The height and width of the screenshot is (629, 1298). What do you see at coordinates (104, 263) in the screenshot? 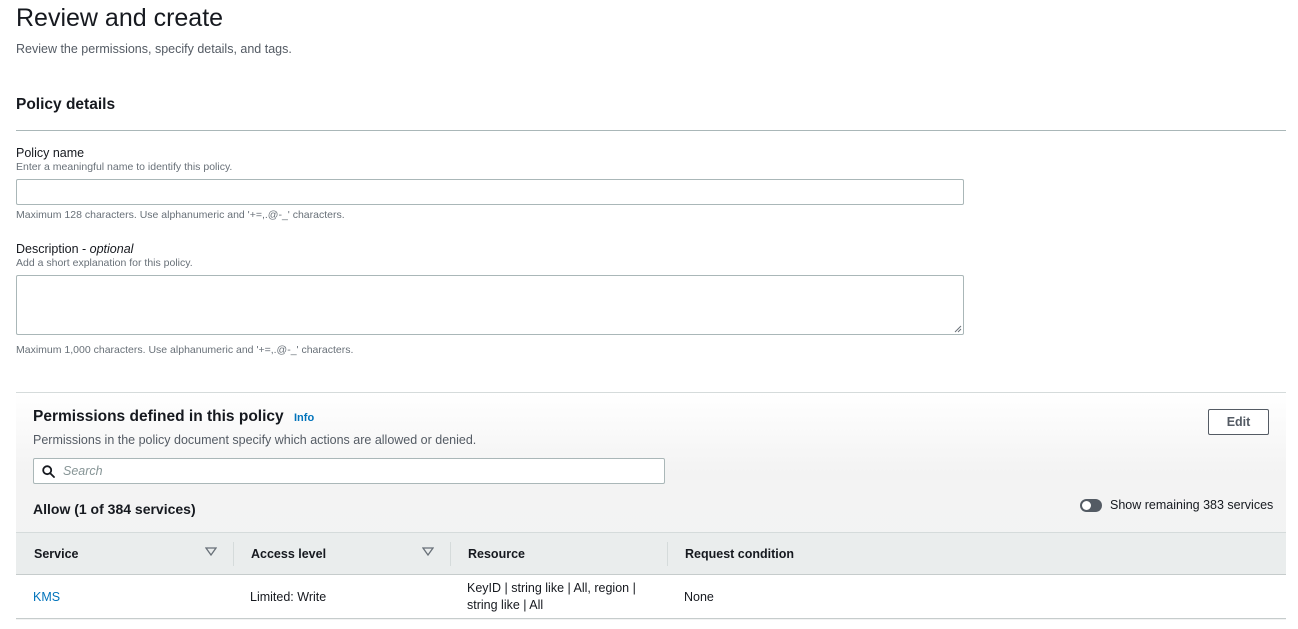
I see `description-help: Add a short explanation for this policy.` at bounding box center [104, 263].